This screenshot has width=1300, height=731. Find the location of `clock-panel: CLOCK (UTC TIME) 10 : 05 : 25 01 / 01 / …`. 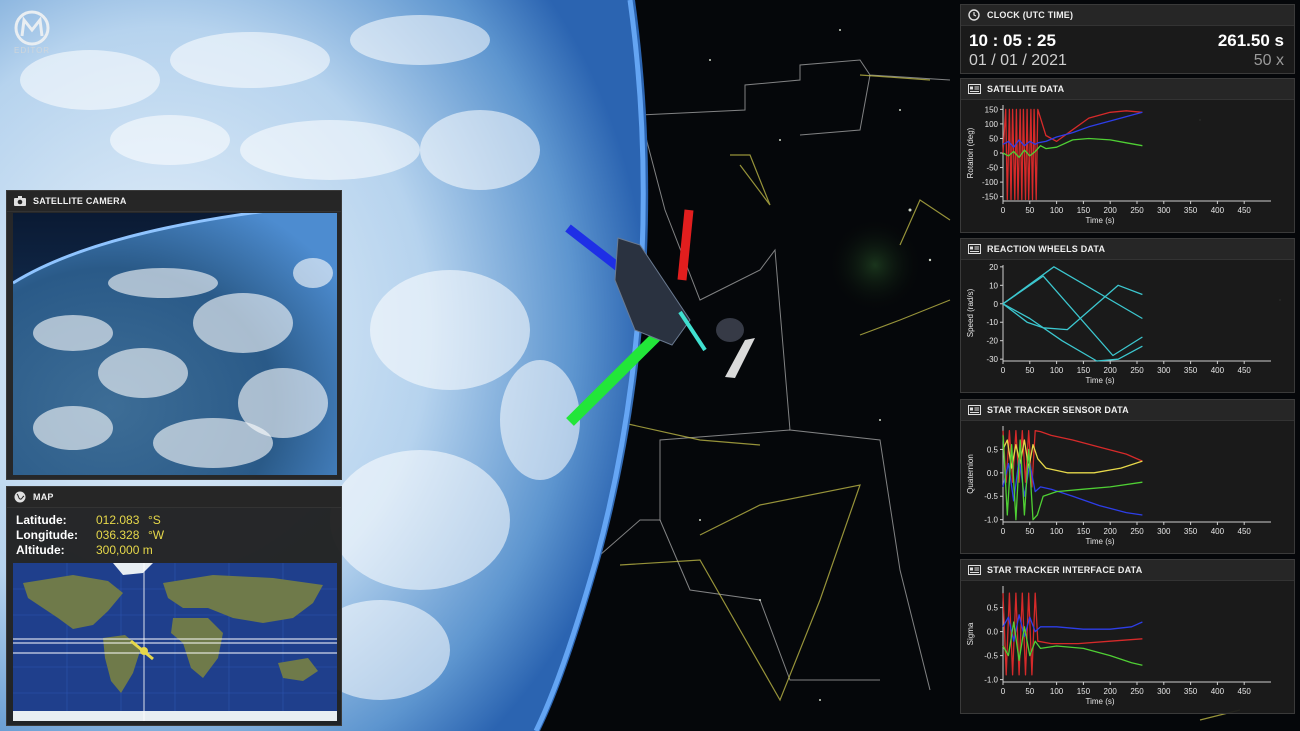

clock-panel: CLOCK (UTC TIME) 10 : 05 : 25 01 / 01 / … is located at coordinates (1127, 39).